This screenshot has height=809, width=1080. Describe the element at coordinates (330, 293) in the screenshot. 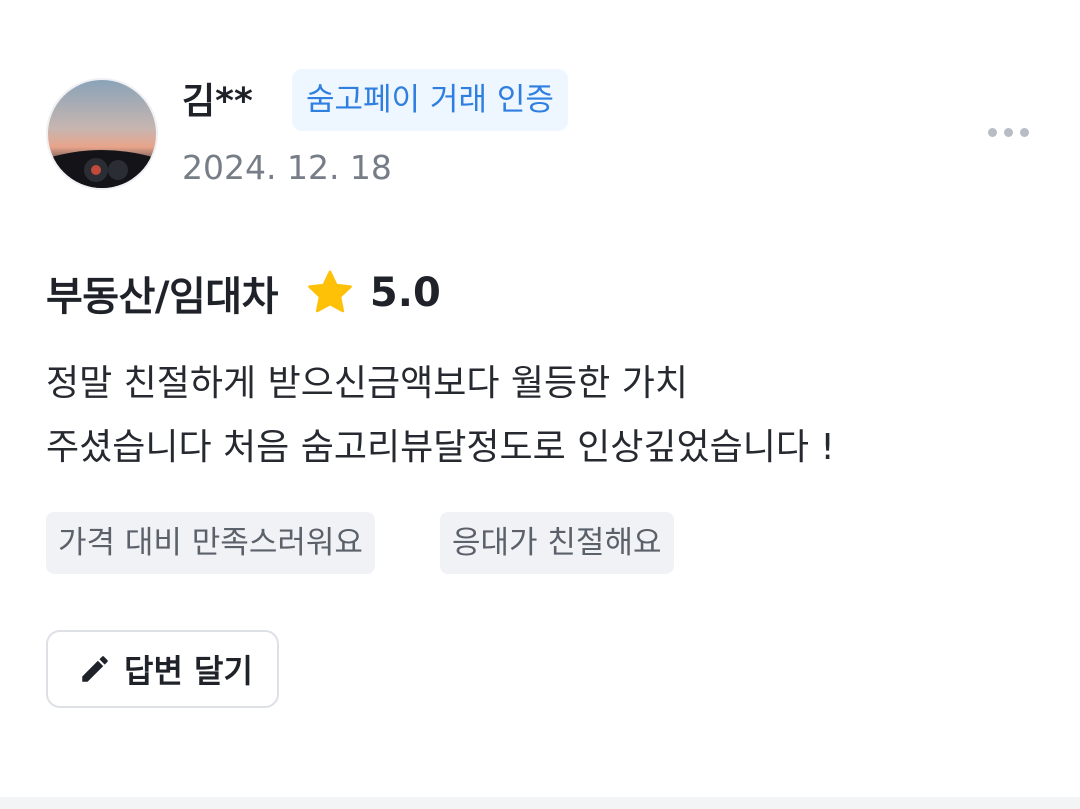

I see `star-icon` at that location.